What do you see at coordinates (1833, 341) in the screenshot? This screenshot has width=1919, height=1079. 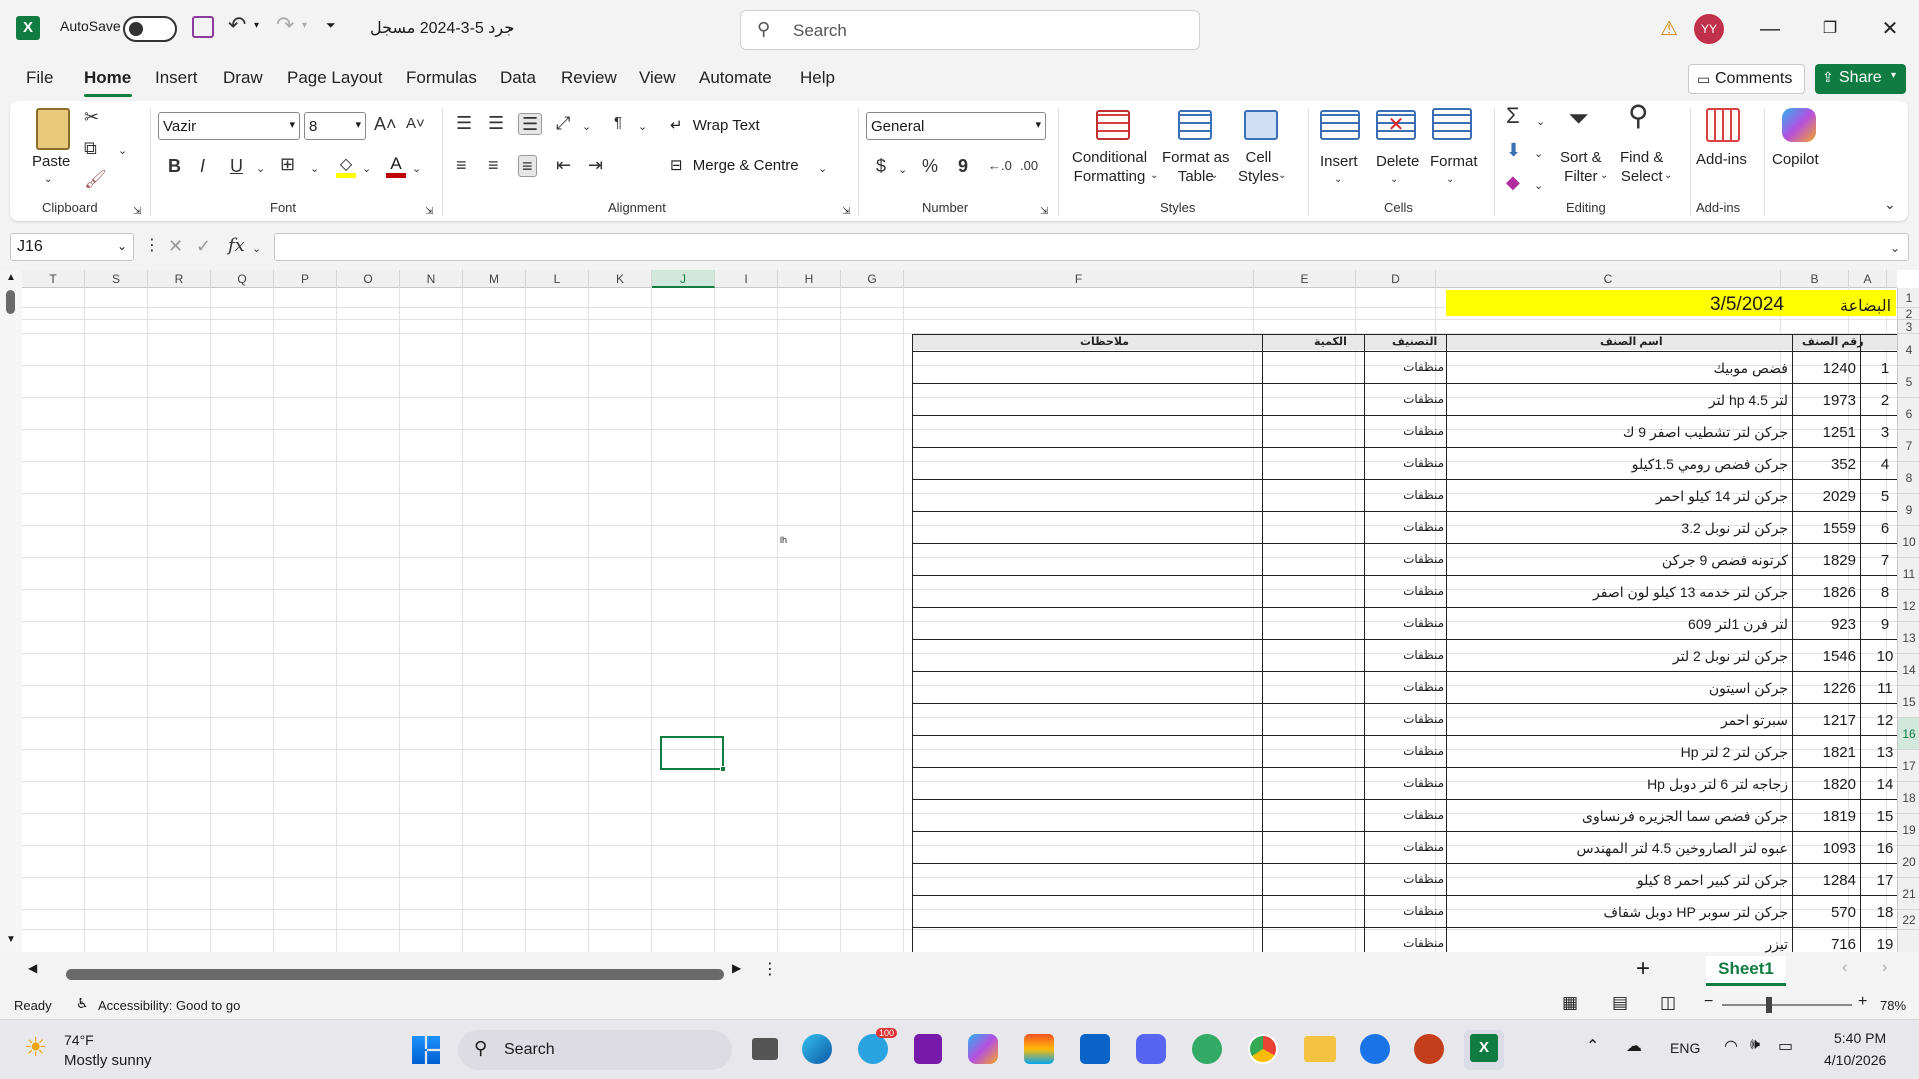 I see `header-item-no: رقم الصنف` at bounding box center [1833, 341].